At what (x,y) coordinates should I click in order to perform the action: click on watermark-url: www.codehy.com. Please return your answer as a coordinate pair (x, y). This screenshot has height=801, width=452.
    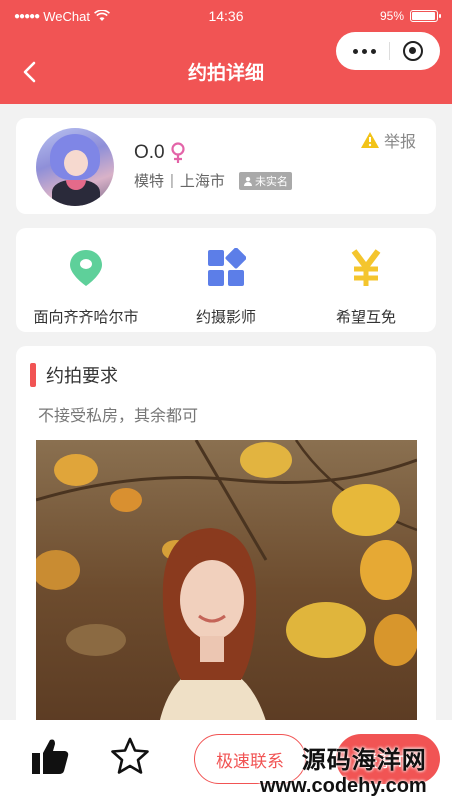
    Looking at the image, I should click on (343, 786).